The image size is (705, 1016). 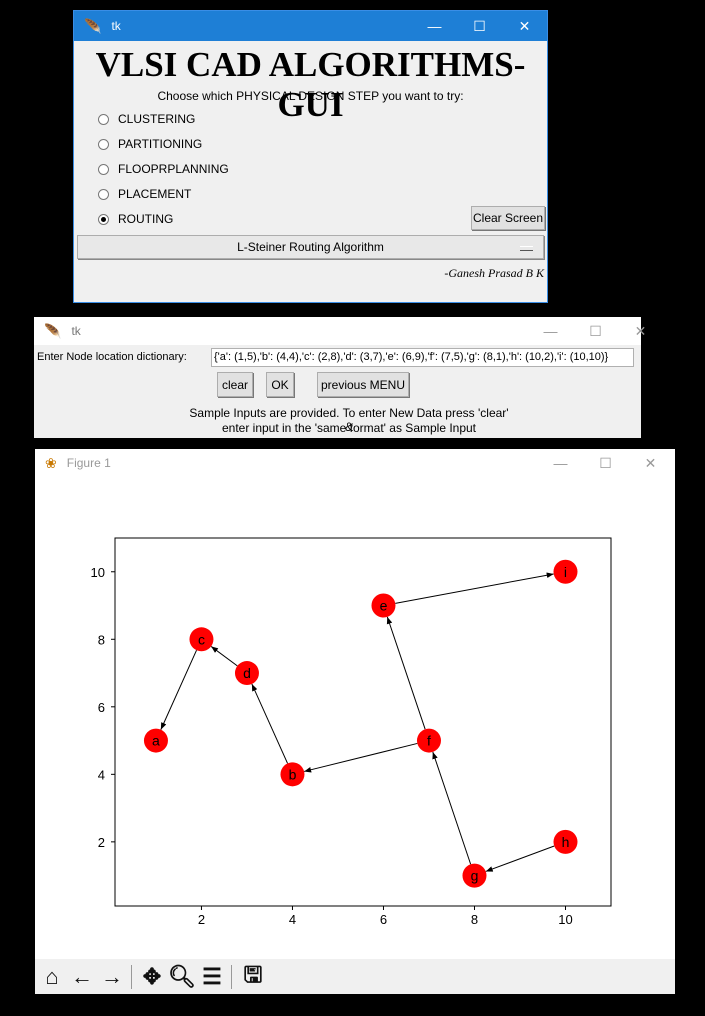 What do you see at coordinates (156, 741) in the screenshot?
I see `node-label-a: a` at bounding box center [156, 741].